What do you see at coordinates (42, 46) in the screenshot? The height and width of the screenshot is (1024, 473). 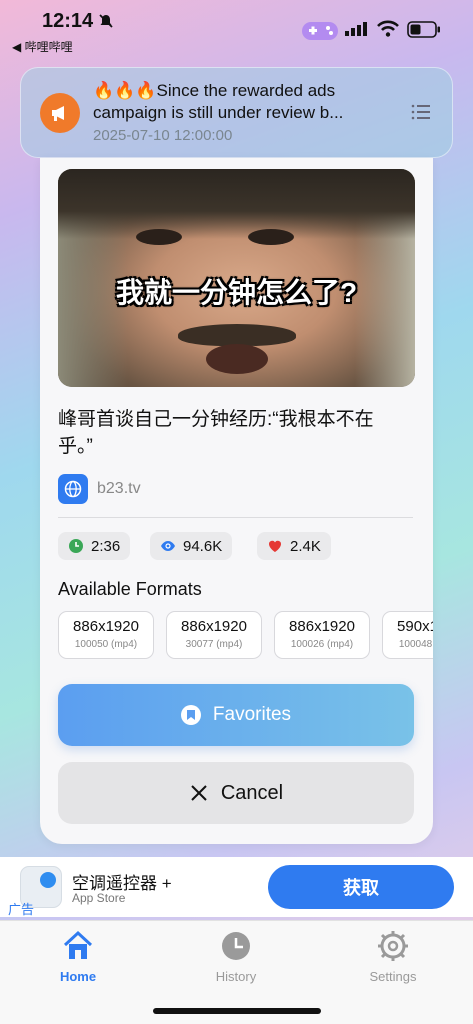 I see `back-to-app-link: ◀ 哔哩哔哩` at bounding box center [42, 46].